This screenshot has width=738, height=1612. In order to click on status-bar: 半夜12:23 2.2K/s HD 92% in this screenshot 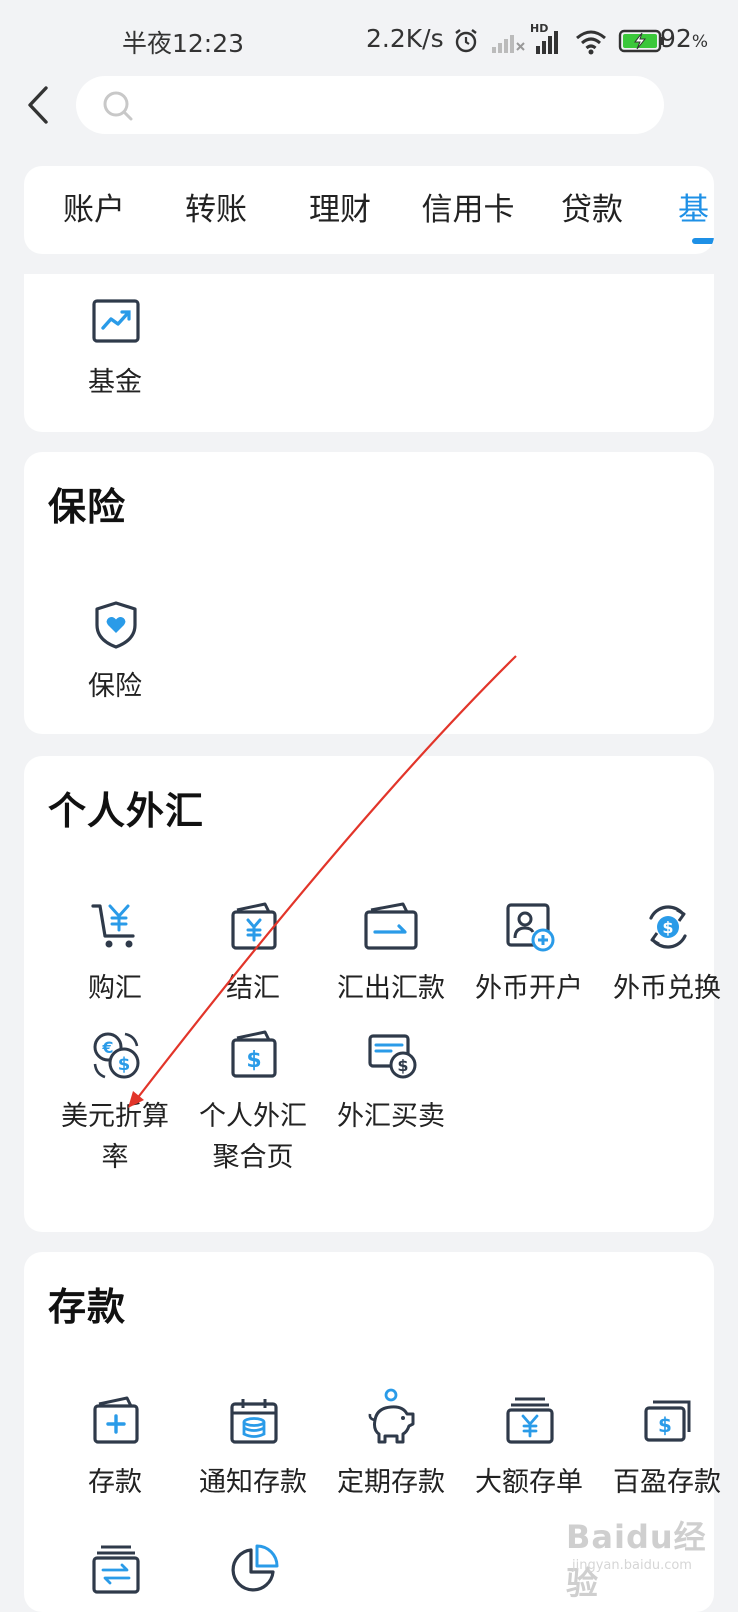, I will do `click(369, 40)`.